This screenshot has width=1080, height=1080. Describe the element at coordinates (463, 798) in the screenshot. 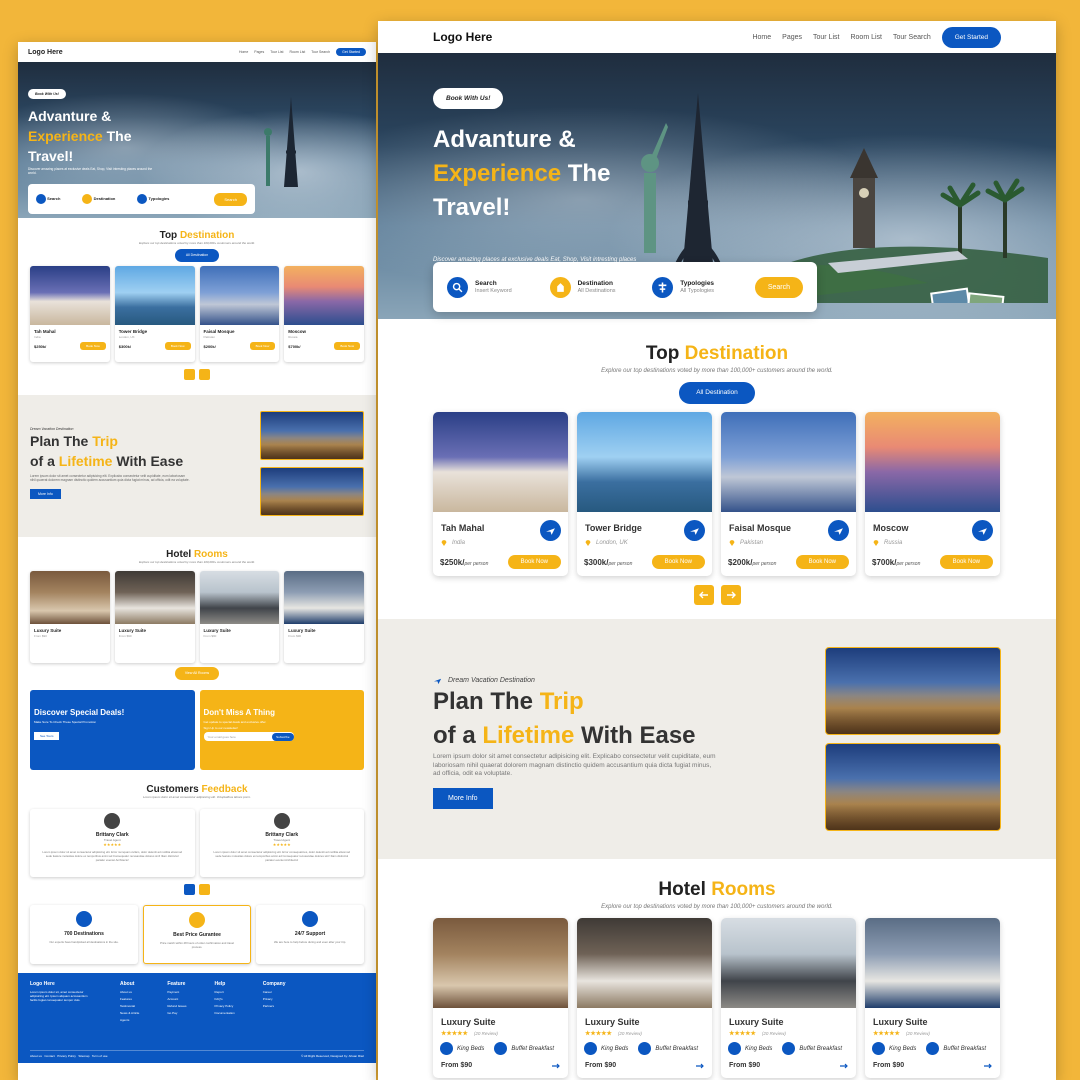

I see `more-info-button: More Info` at that location.